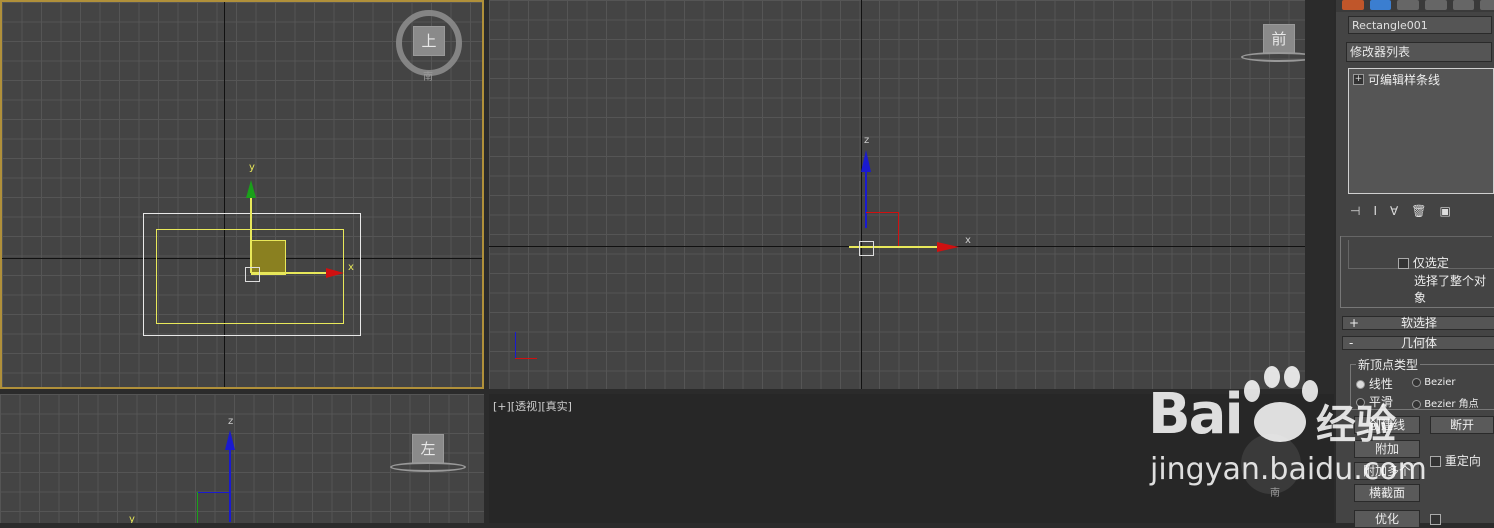 This screenshot has width=1494, height=528. I want to click on corner-axis-z, so click(515, 345).